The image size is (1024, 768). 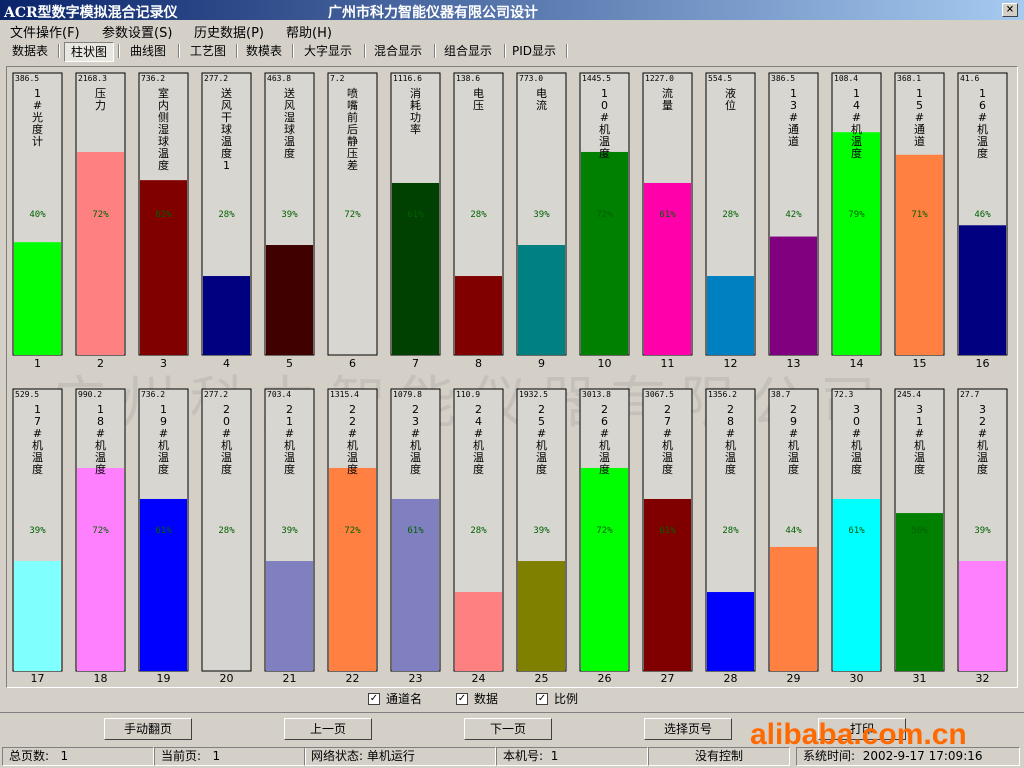 I want to click on channel-number-label: 29, so click(x=794, y=678).